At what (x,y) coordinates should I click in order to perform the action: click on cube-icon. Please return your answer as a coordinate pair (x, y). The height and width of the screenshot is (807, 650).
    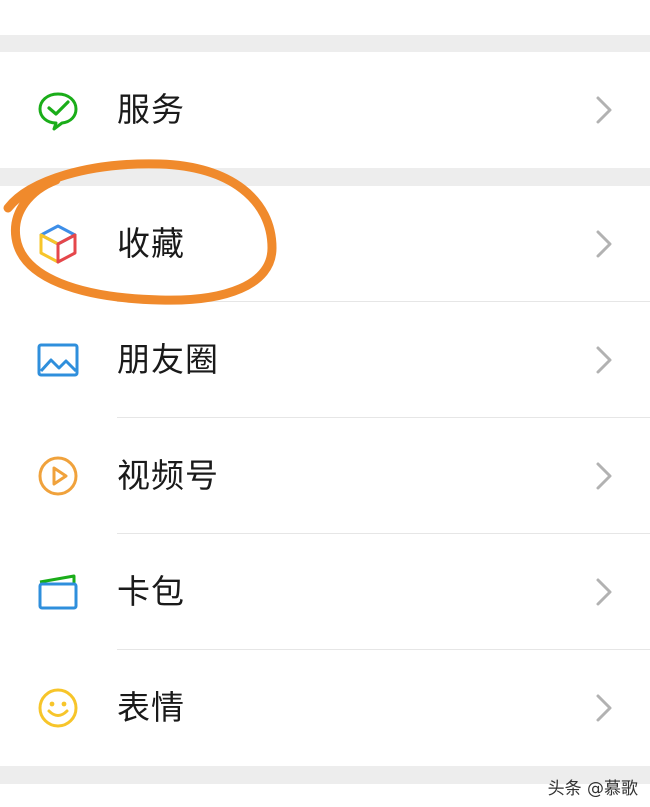
    Looking at the image, I should click on (58, 244).